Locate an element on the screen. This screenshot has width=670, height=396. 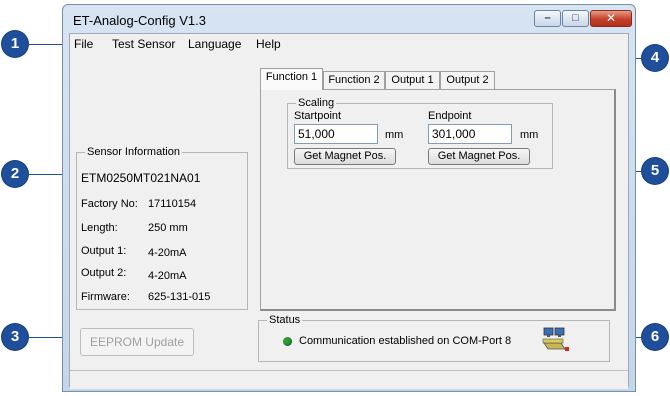
start-get-magnet-pos-button: Get Magnet Pos. is located at coordinates (345, 156).